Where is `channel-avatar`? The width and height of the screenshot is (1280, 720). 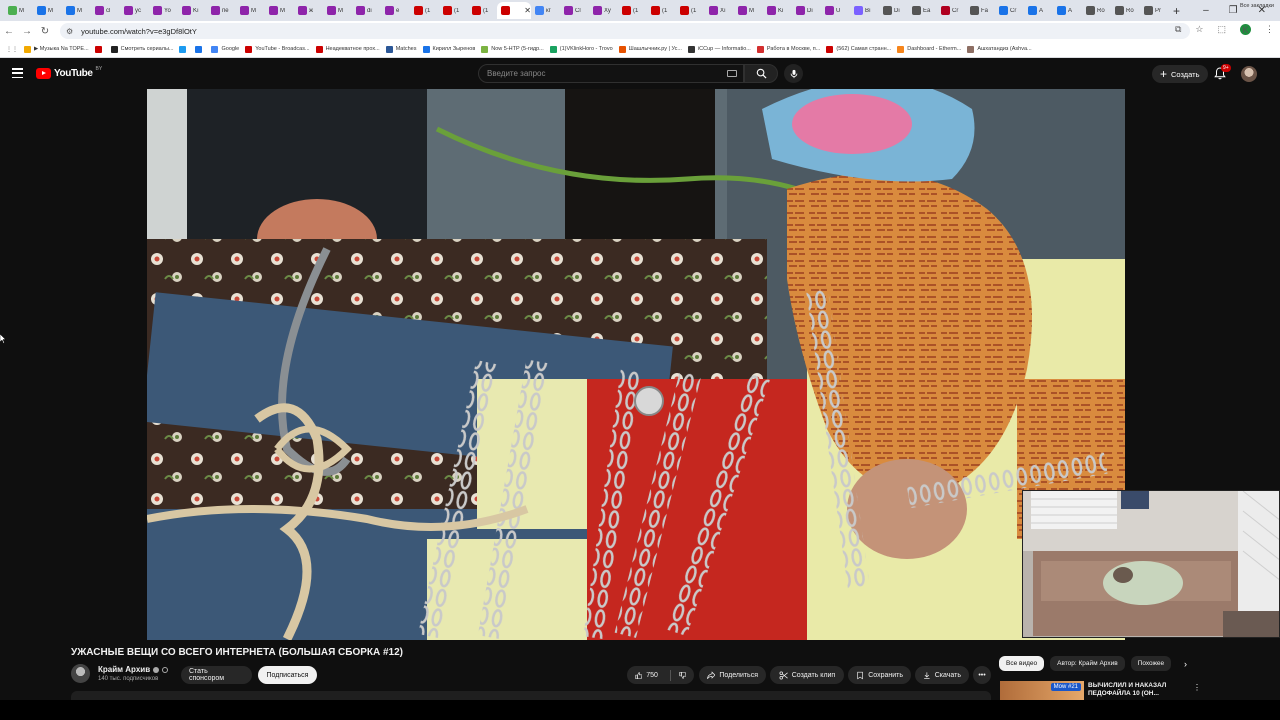
channel-avatar is located at coordinates (80, 673).